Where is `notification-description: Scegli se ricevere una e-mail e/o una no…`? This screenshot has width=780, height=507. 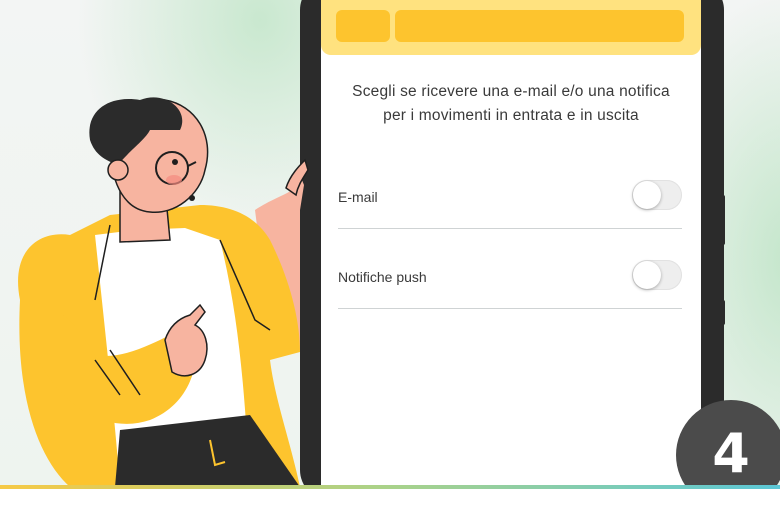
notification-description: Scegli se ricevere una e-mail e/o una no… is located at coordinates (511, 103).